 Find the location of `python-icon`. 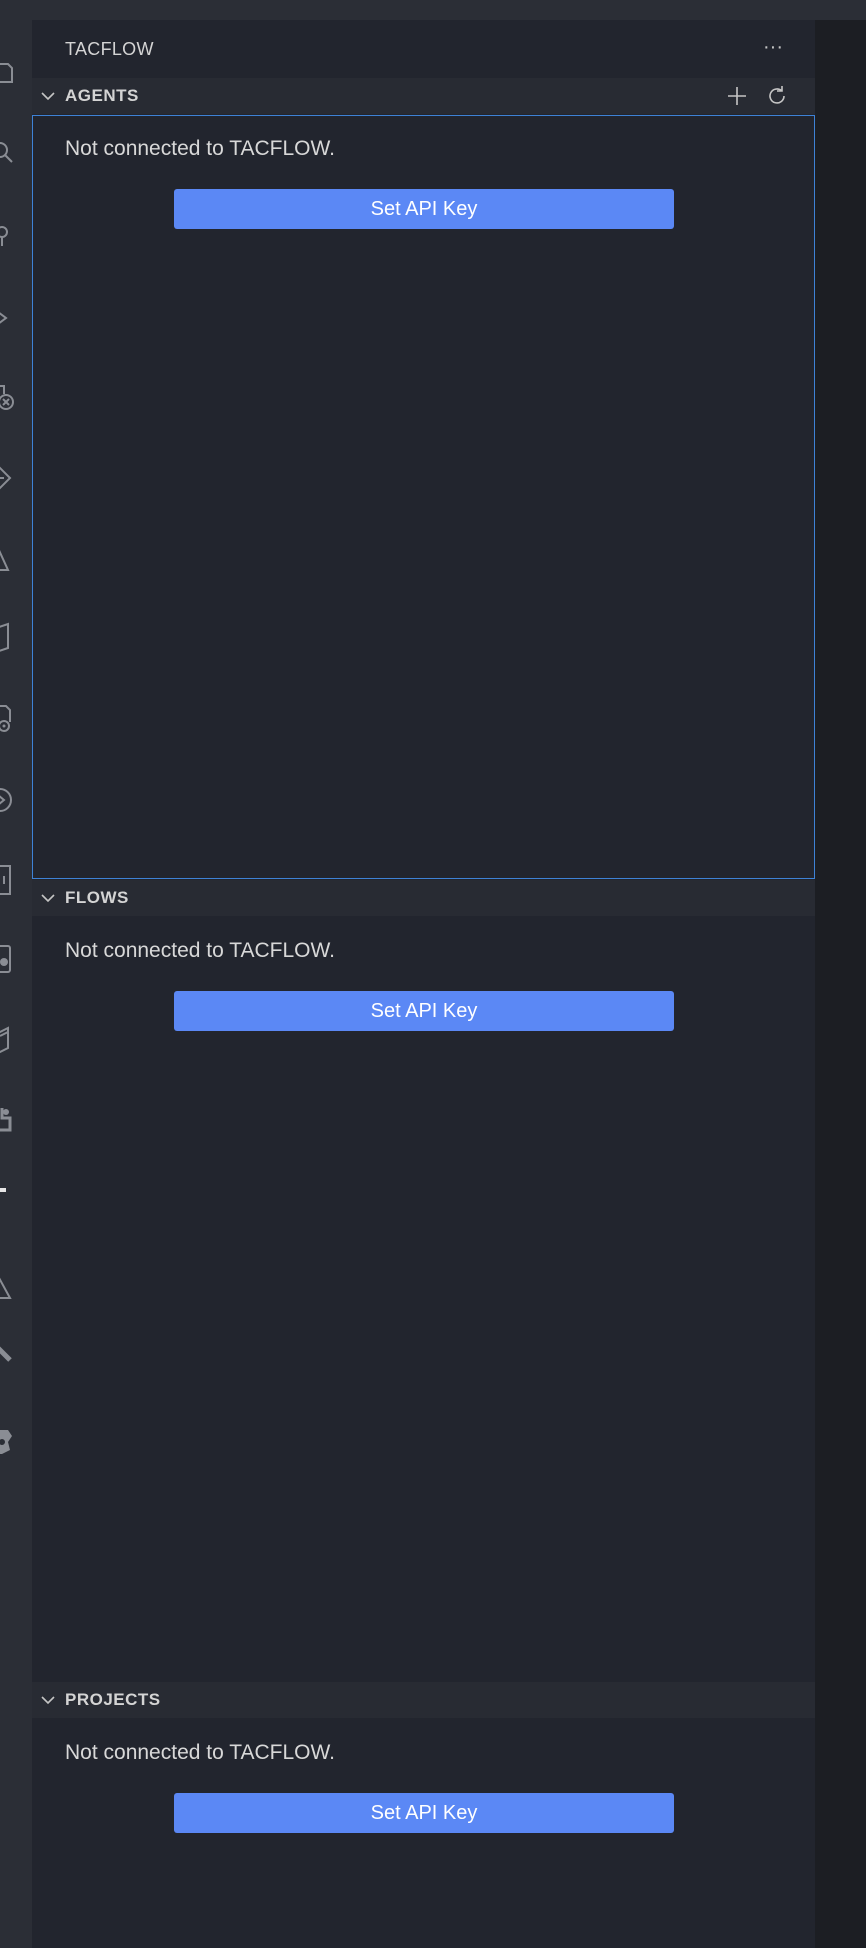

python-icon is located at coordinates (16, 1120).